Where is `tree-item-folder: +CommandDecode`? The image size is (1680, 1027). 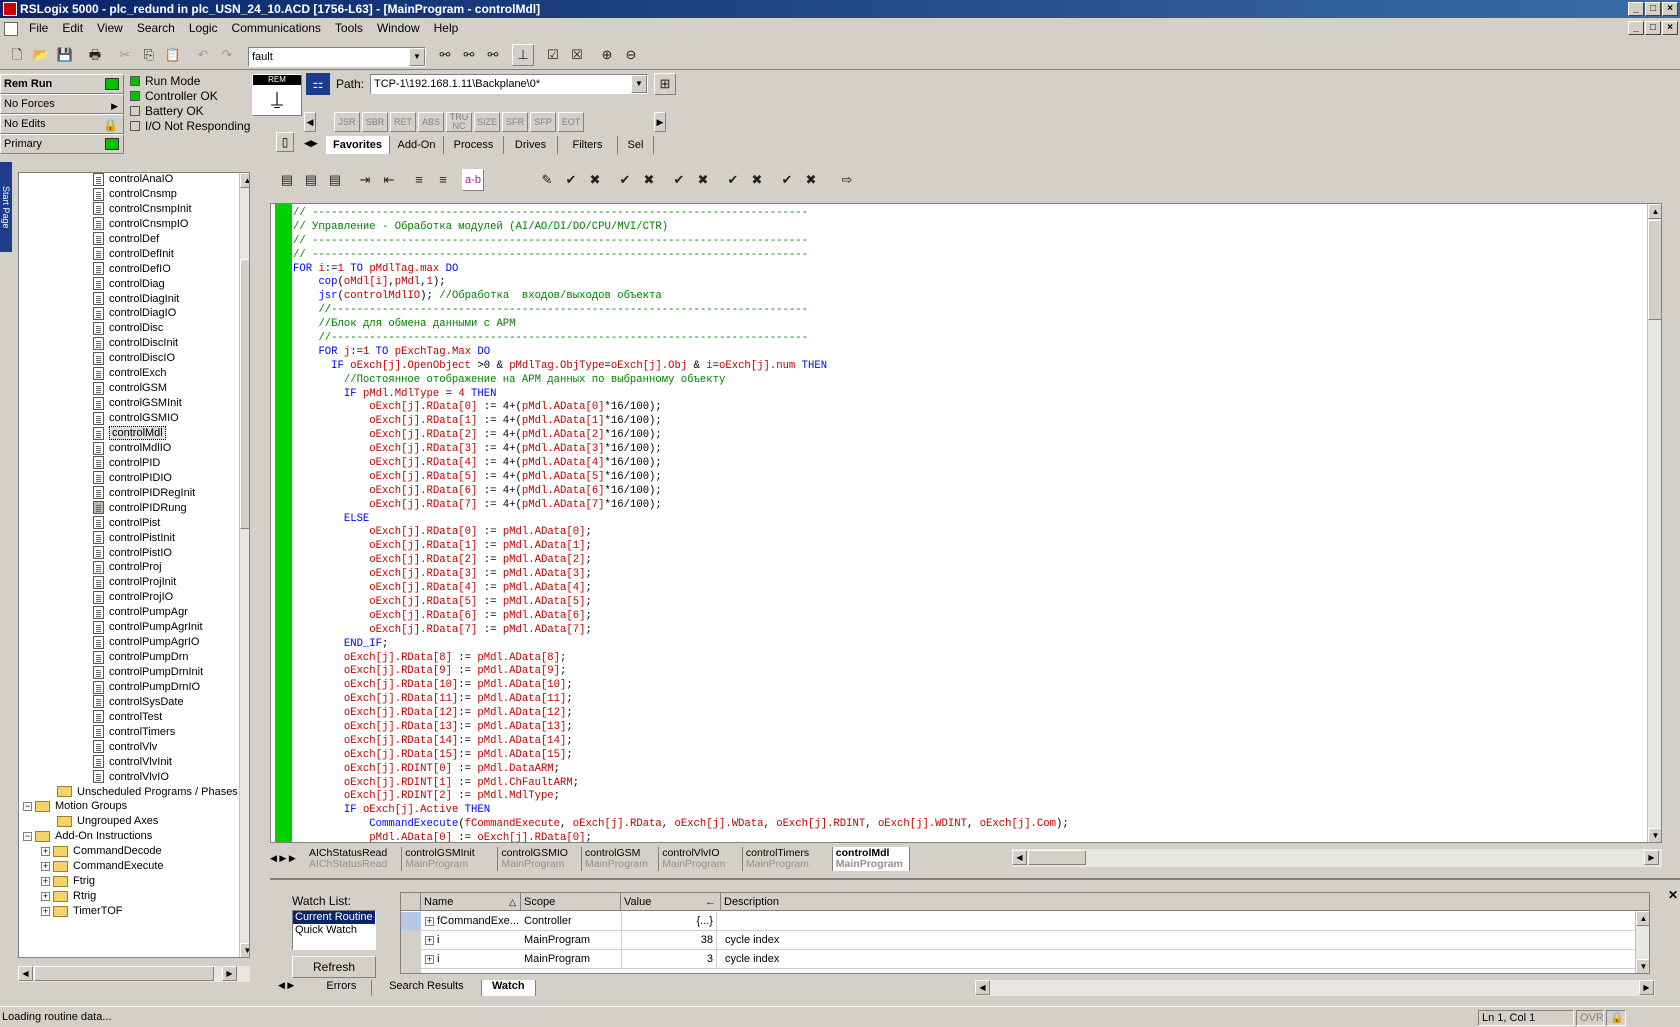 tree-item-folder: +CommandDecode is located at coordinates (101, 851).